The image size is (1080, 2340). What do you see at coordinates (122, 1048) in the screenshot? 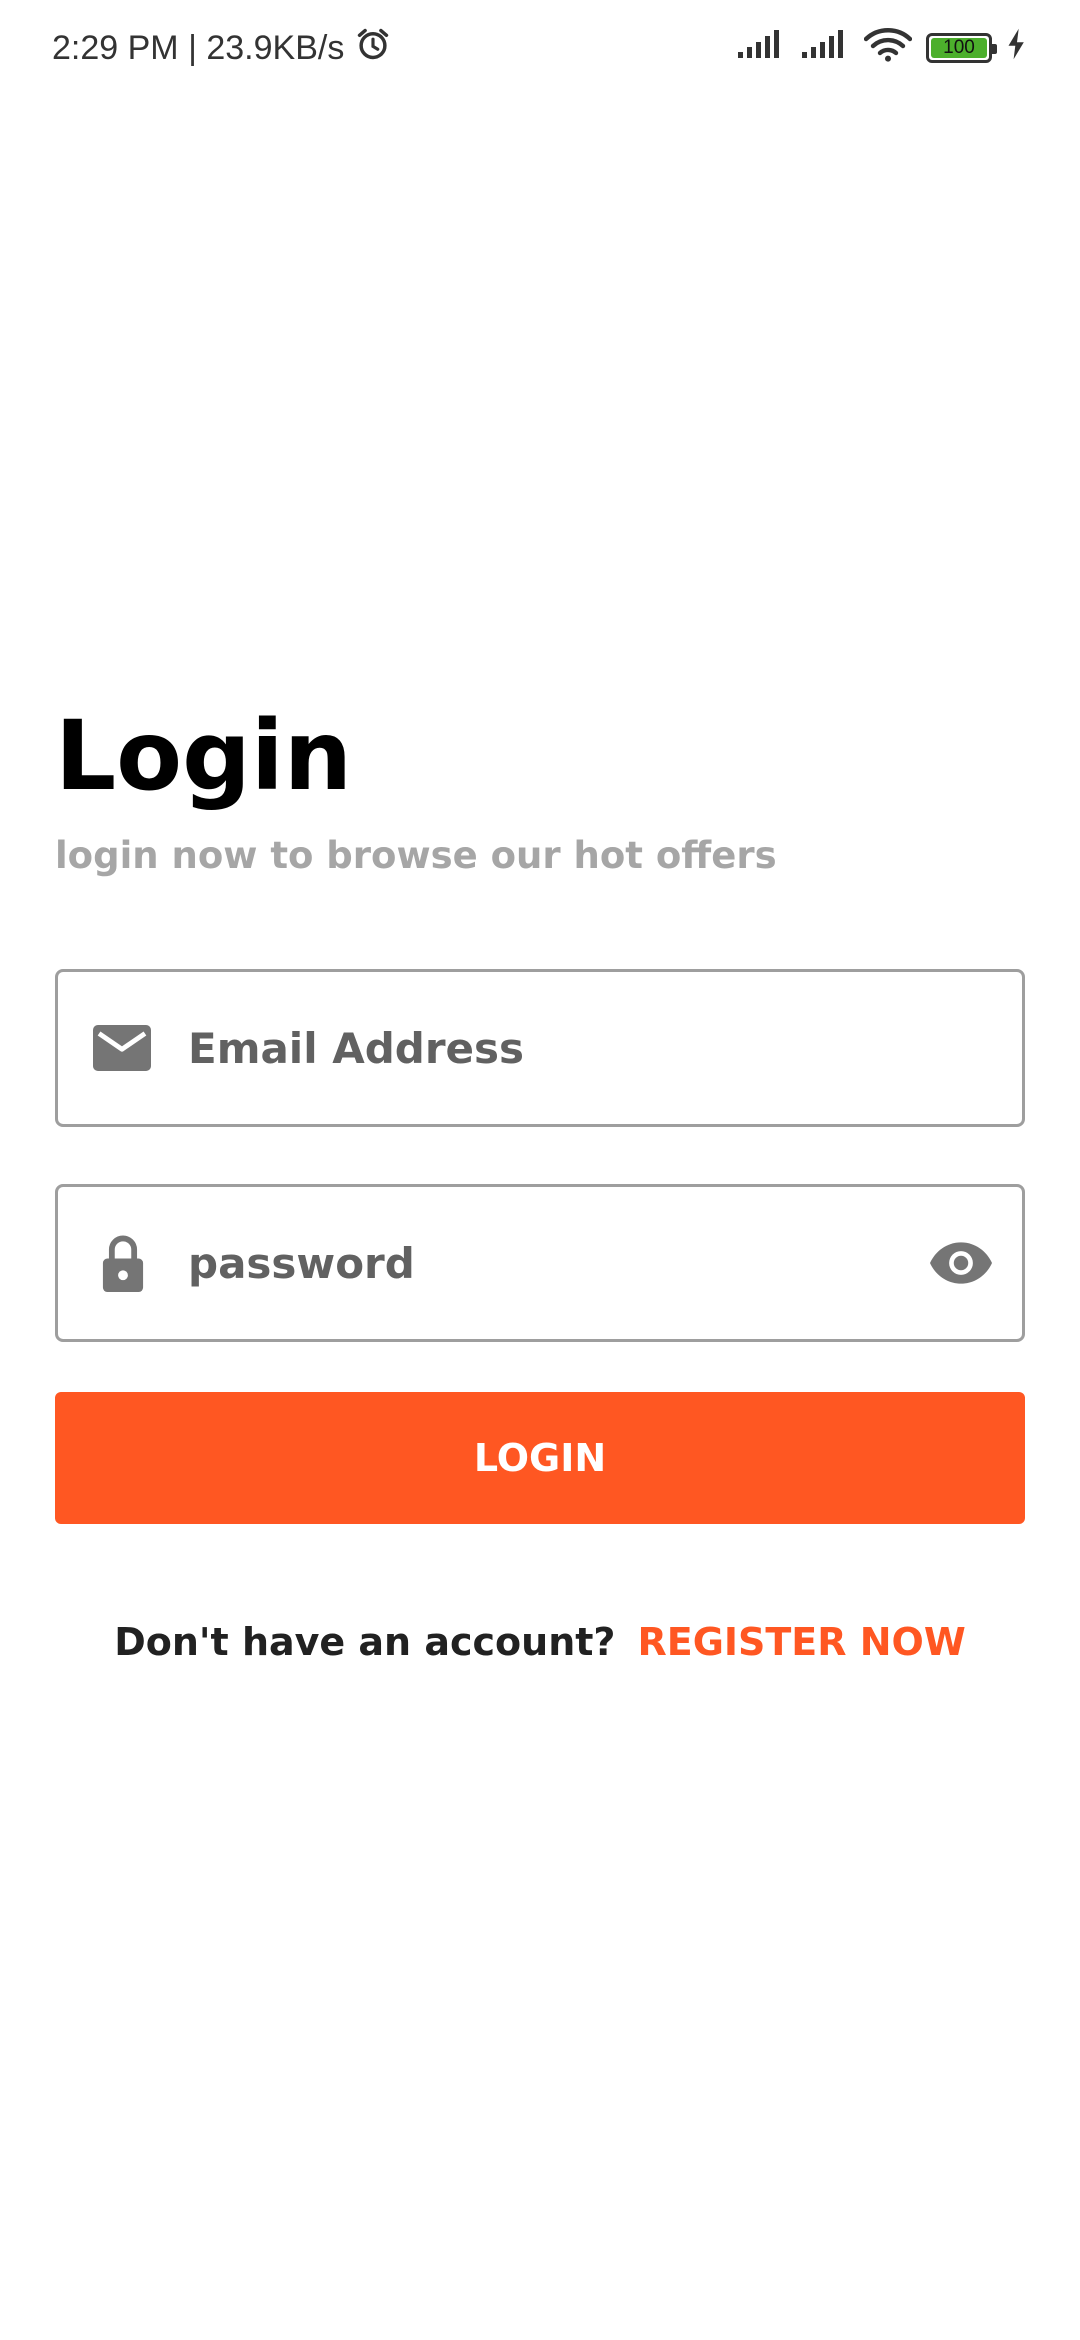
I see `mail-icon` at bounding box center [122, 1048].